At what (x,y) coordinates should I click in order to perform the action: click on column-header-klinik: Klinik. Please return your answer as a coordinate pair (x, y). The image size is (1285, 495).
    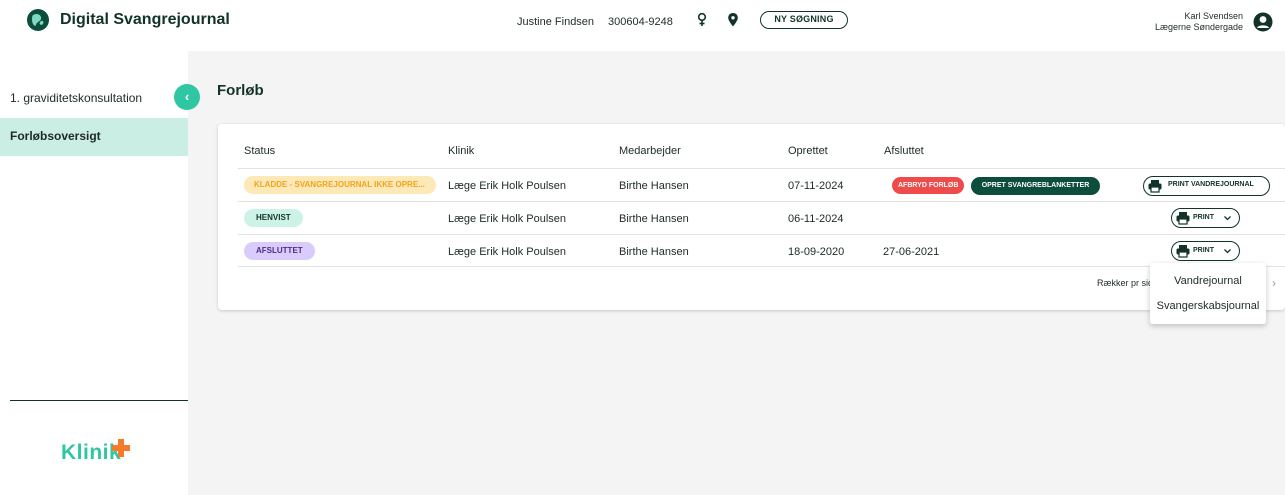
    Looking at the image, I should click on (461, 151).